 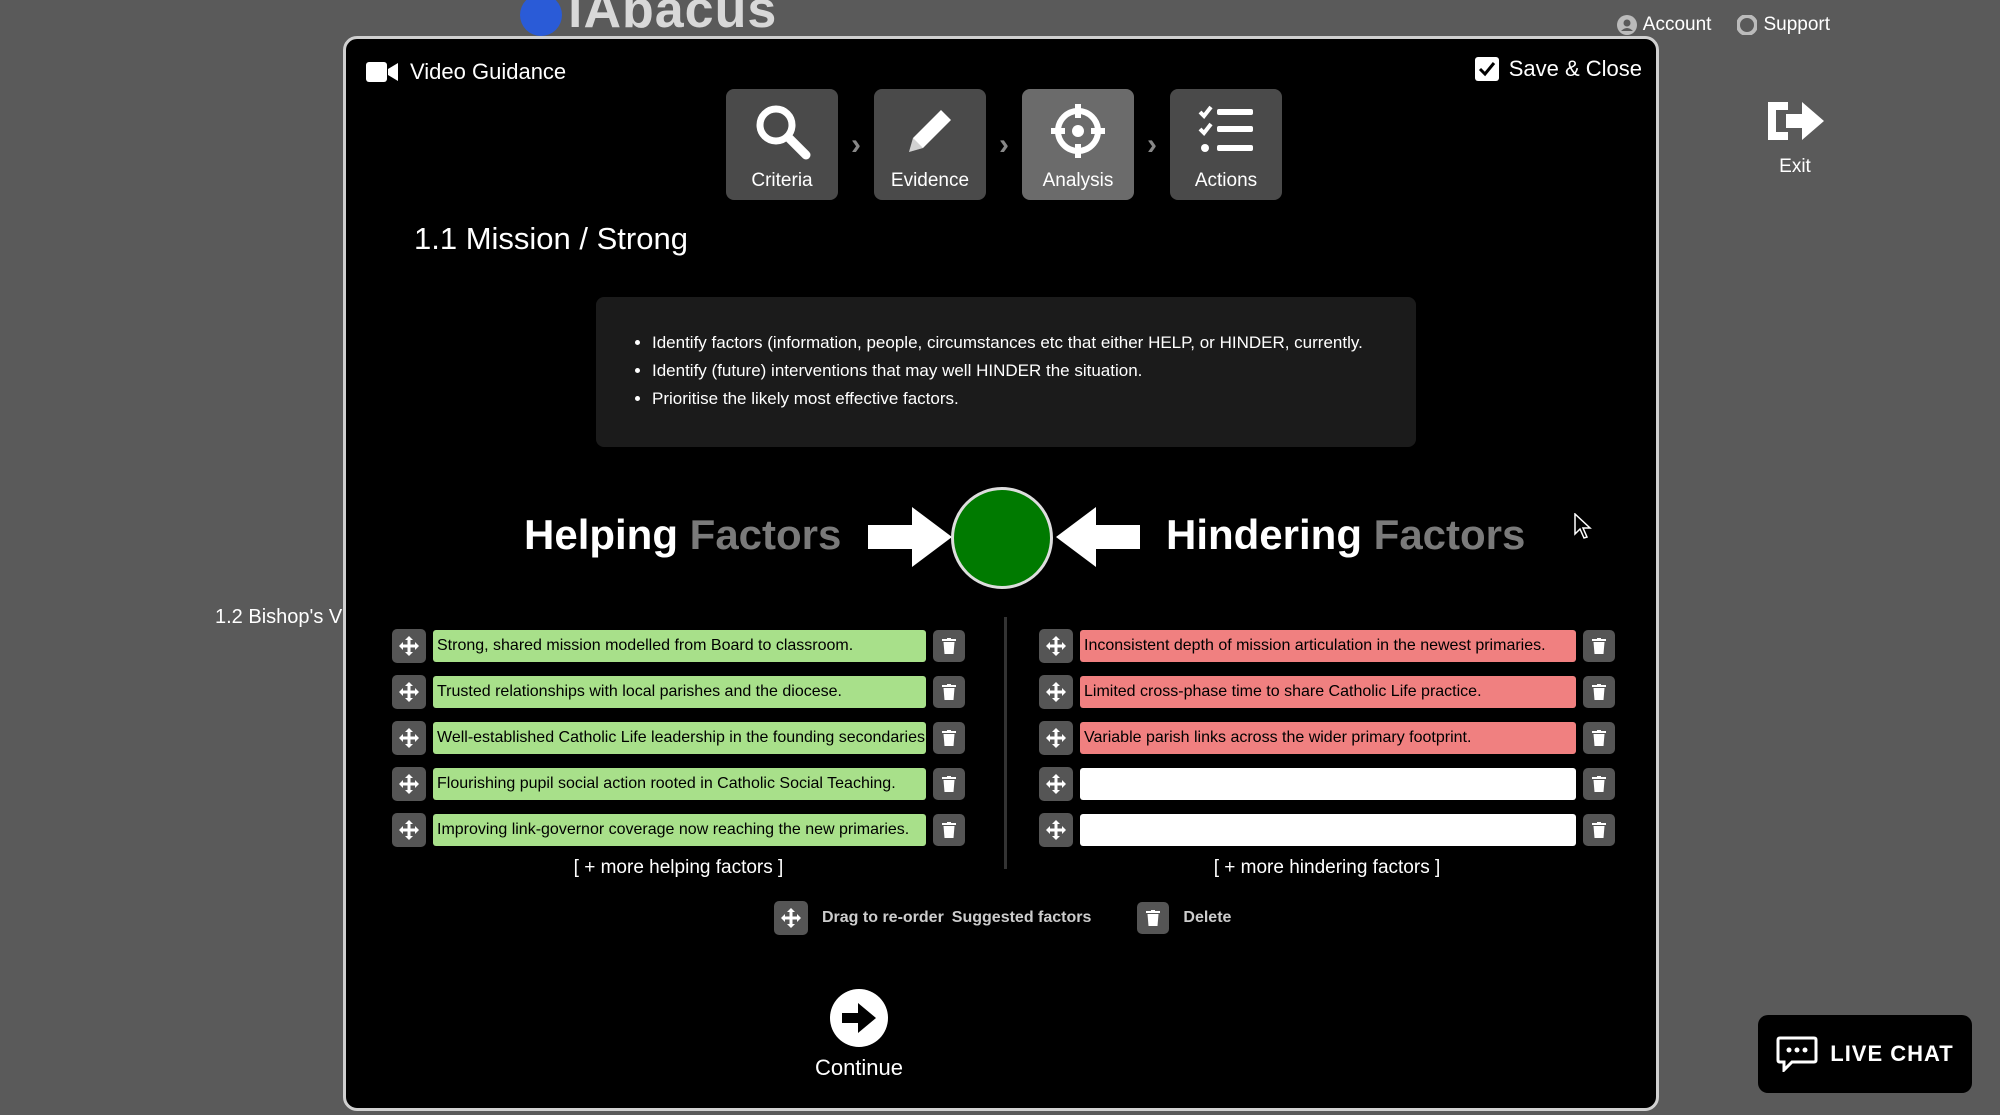 What do you see at coordinates (279, 617) in the screenshot?
I see `sidebar-item: 1.2 Bishop's V` at bounding box center [279, 617].